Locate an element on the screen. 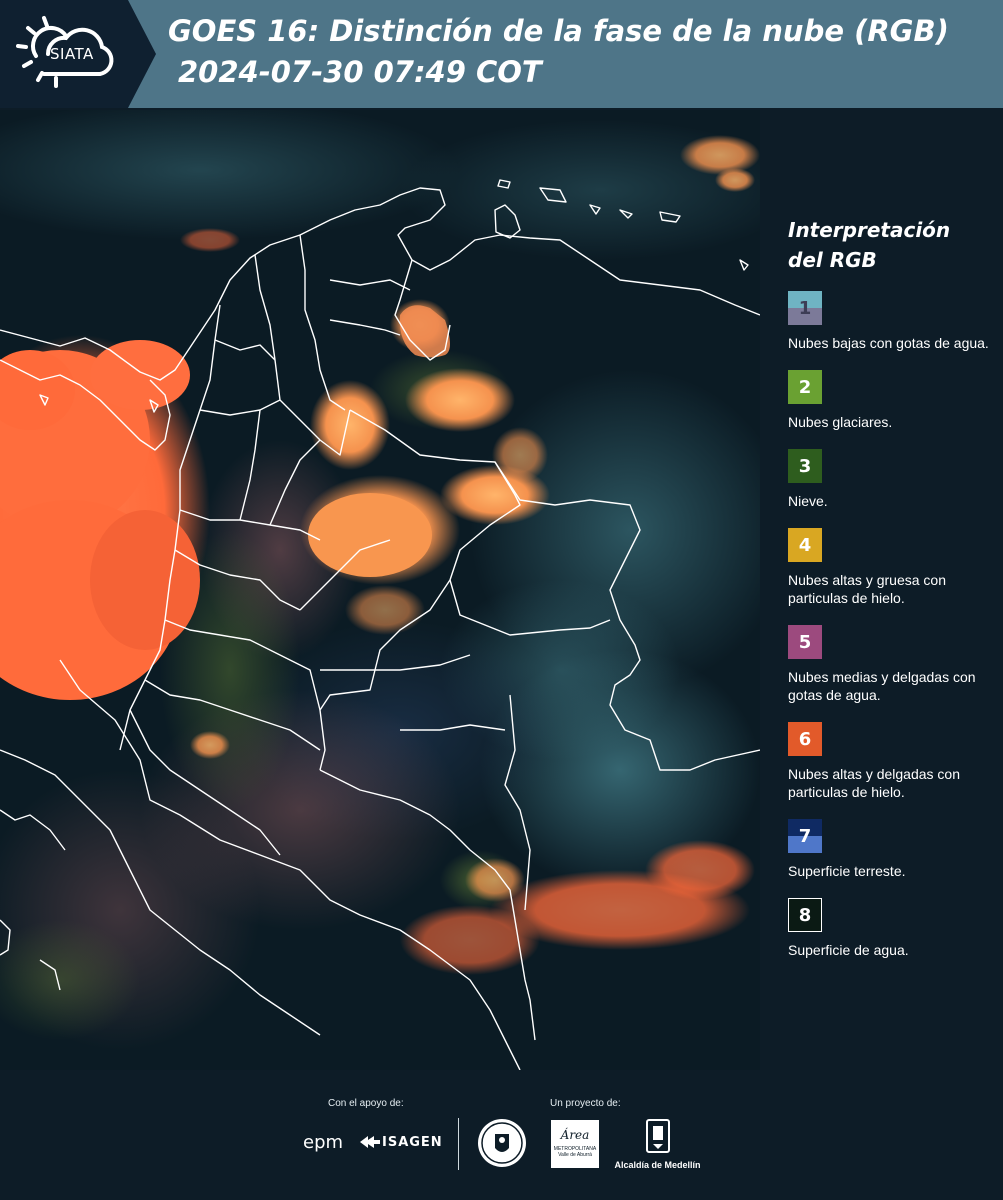 The width and height of the screenshot is (1003, 1200). area-metropolitana-logo: Área METROPOLITANA Valle de Aburrá is located at coordinates (575, 1144).